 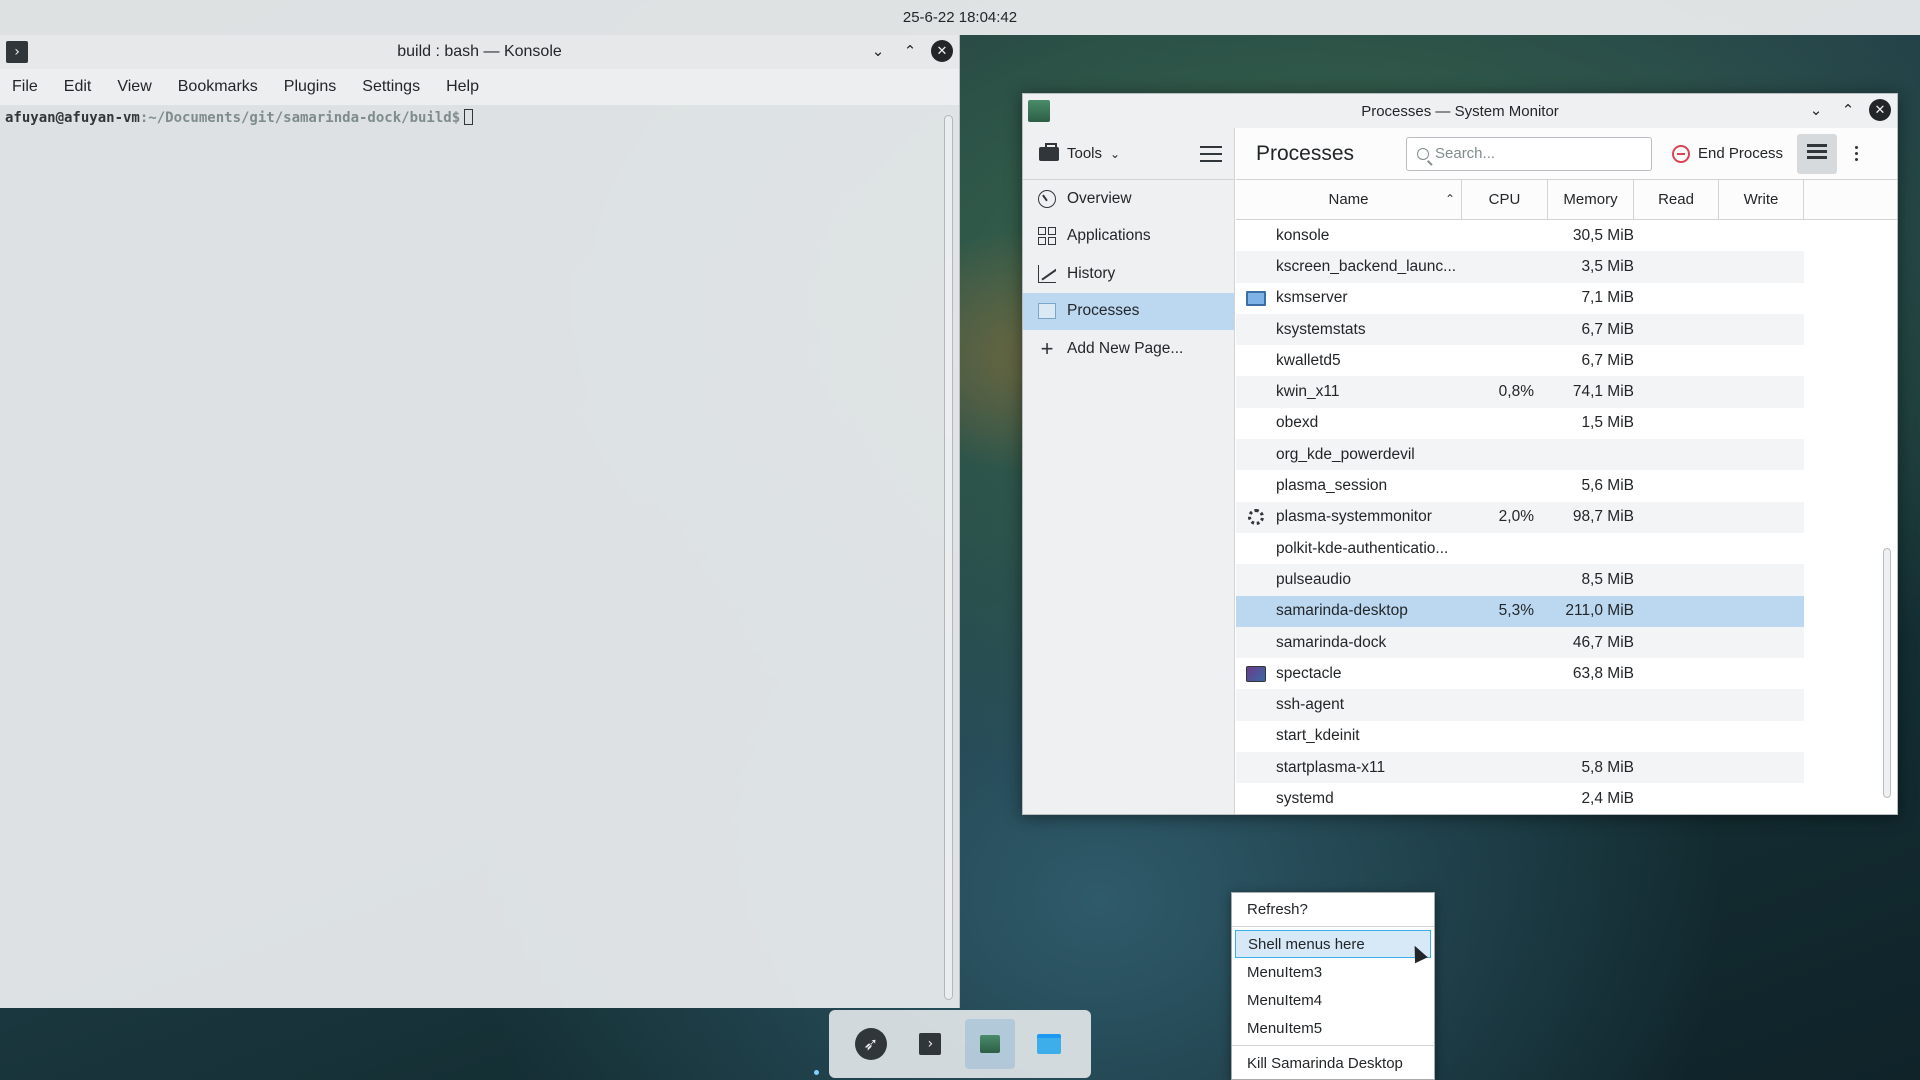 I want to click on system-monitor-icon, so click(x=1039, y=111).